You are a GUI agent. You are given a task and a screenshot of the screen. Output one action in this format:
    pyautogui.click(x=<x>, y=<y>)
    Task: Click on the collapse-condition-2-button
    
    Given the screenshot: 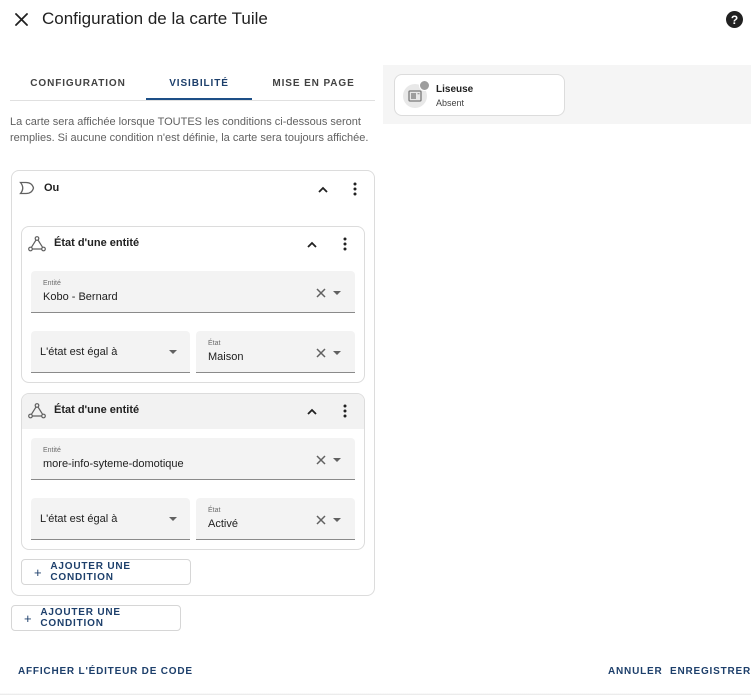 What is the action you would take?
    pyautogui.click(x=312, y=411)
    